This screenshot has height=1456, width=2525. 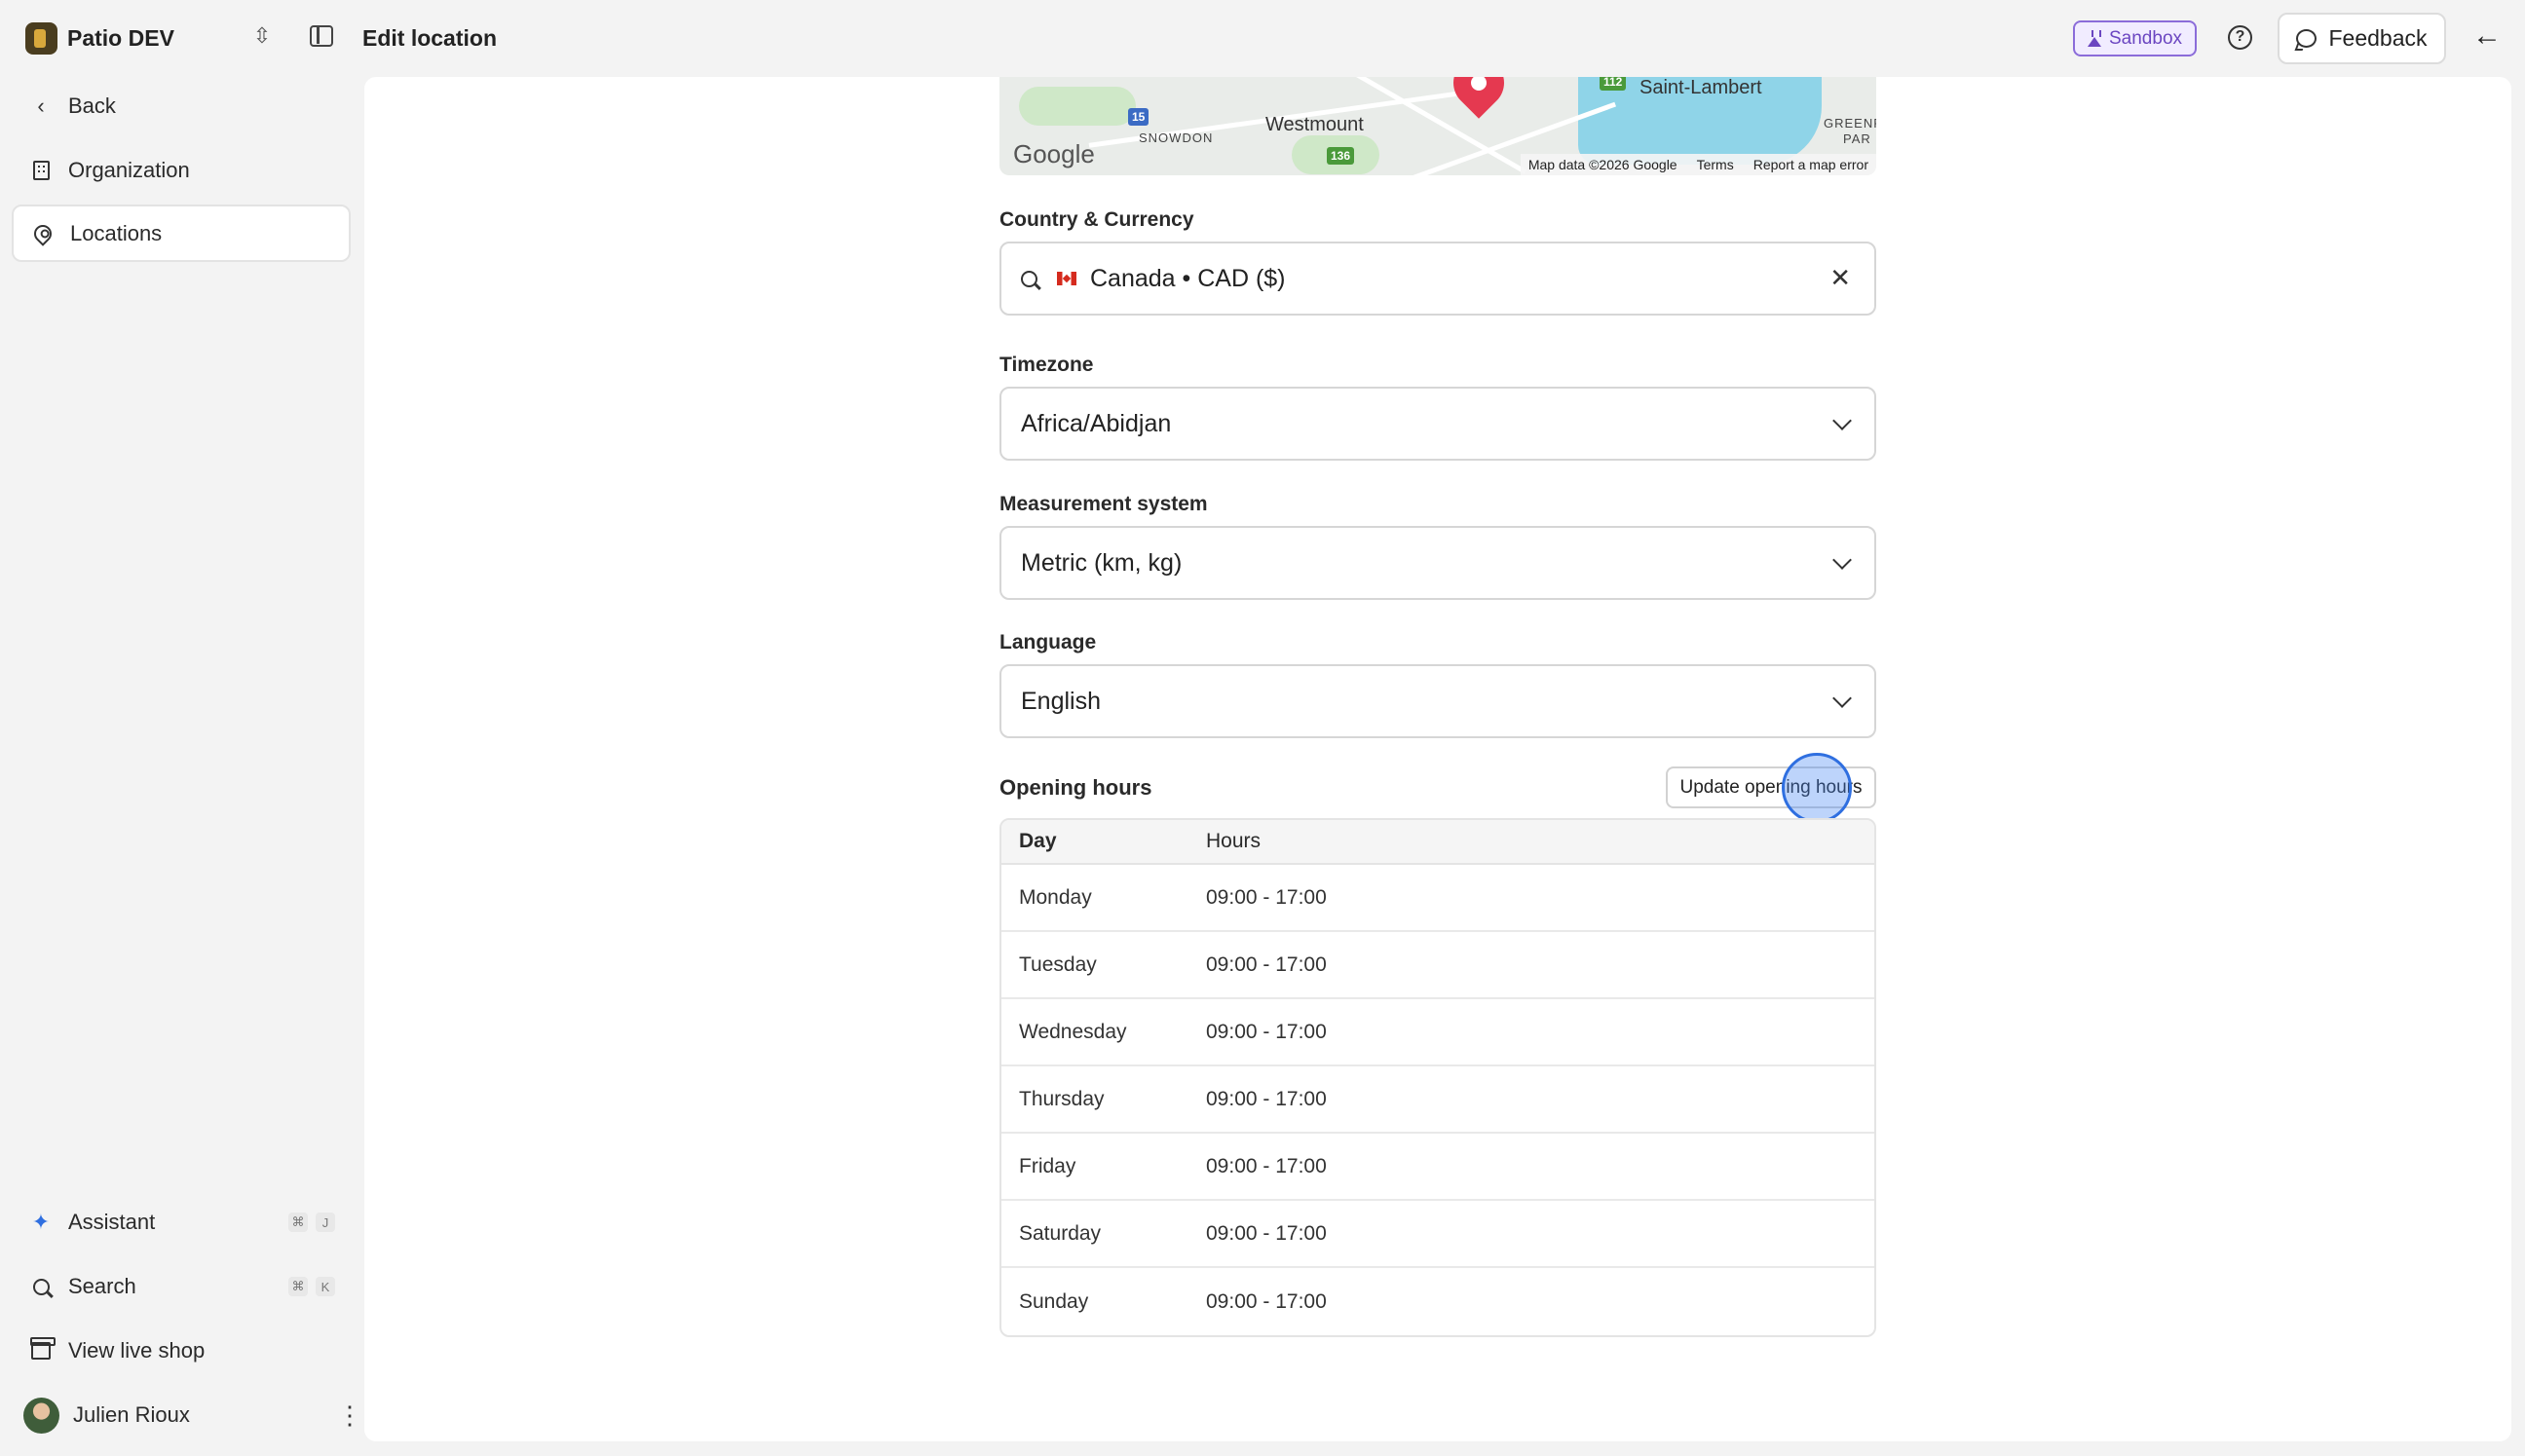 I want to click on timezone-label: Timezone, so click(x=1046, y=365).